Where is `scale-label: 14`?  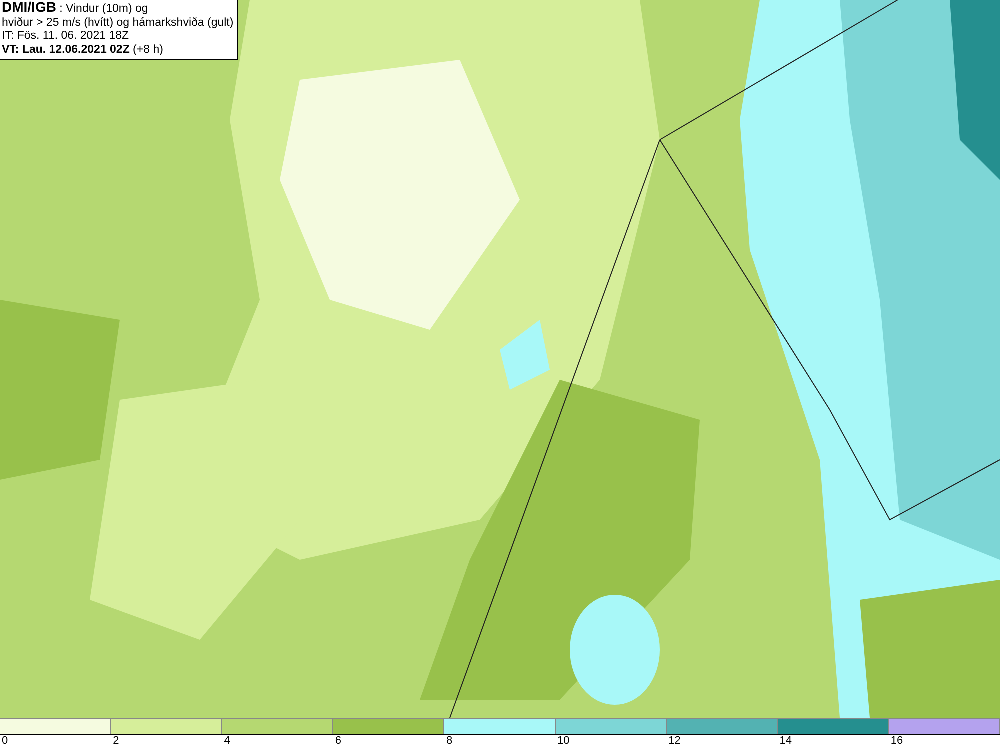 scale-label: 14 is located at coordinates (785, 741).